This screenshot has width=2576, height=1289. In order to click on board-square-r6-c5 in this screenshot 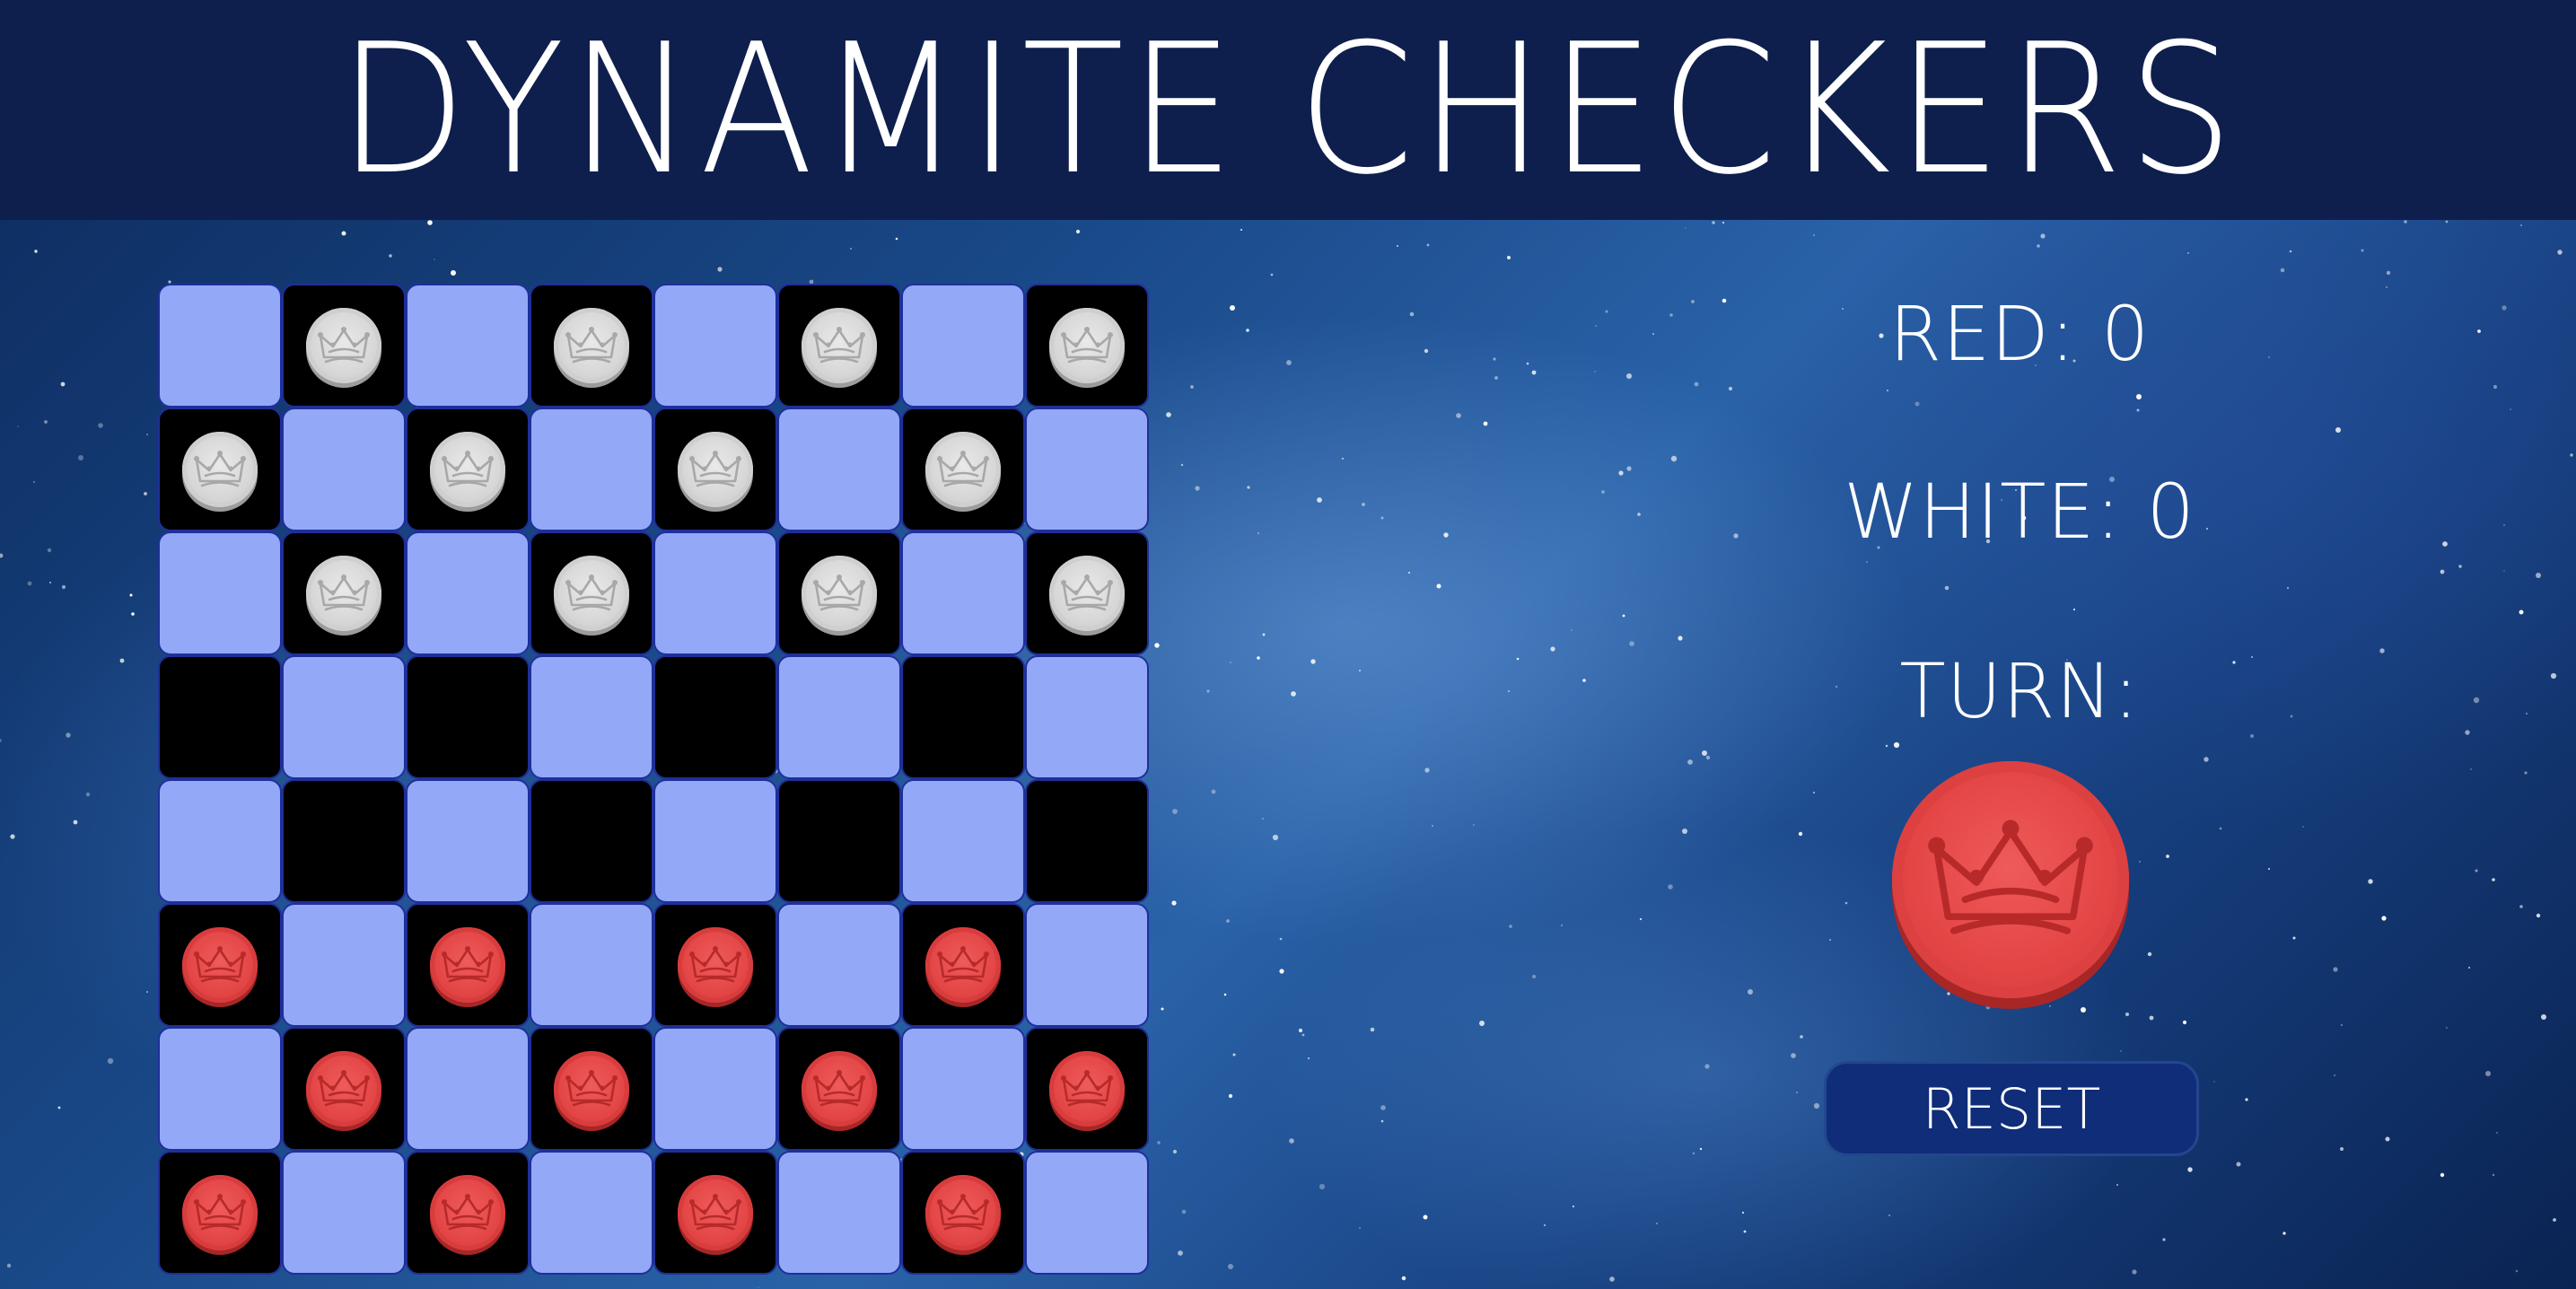, I will do `click(715, 965)`.